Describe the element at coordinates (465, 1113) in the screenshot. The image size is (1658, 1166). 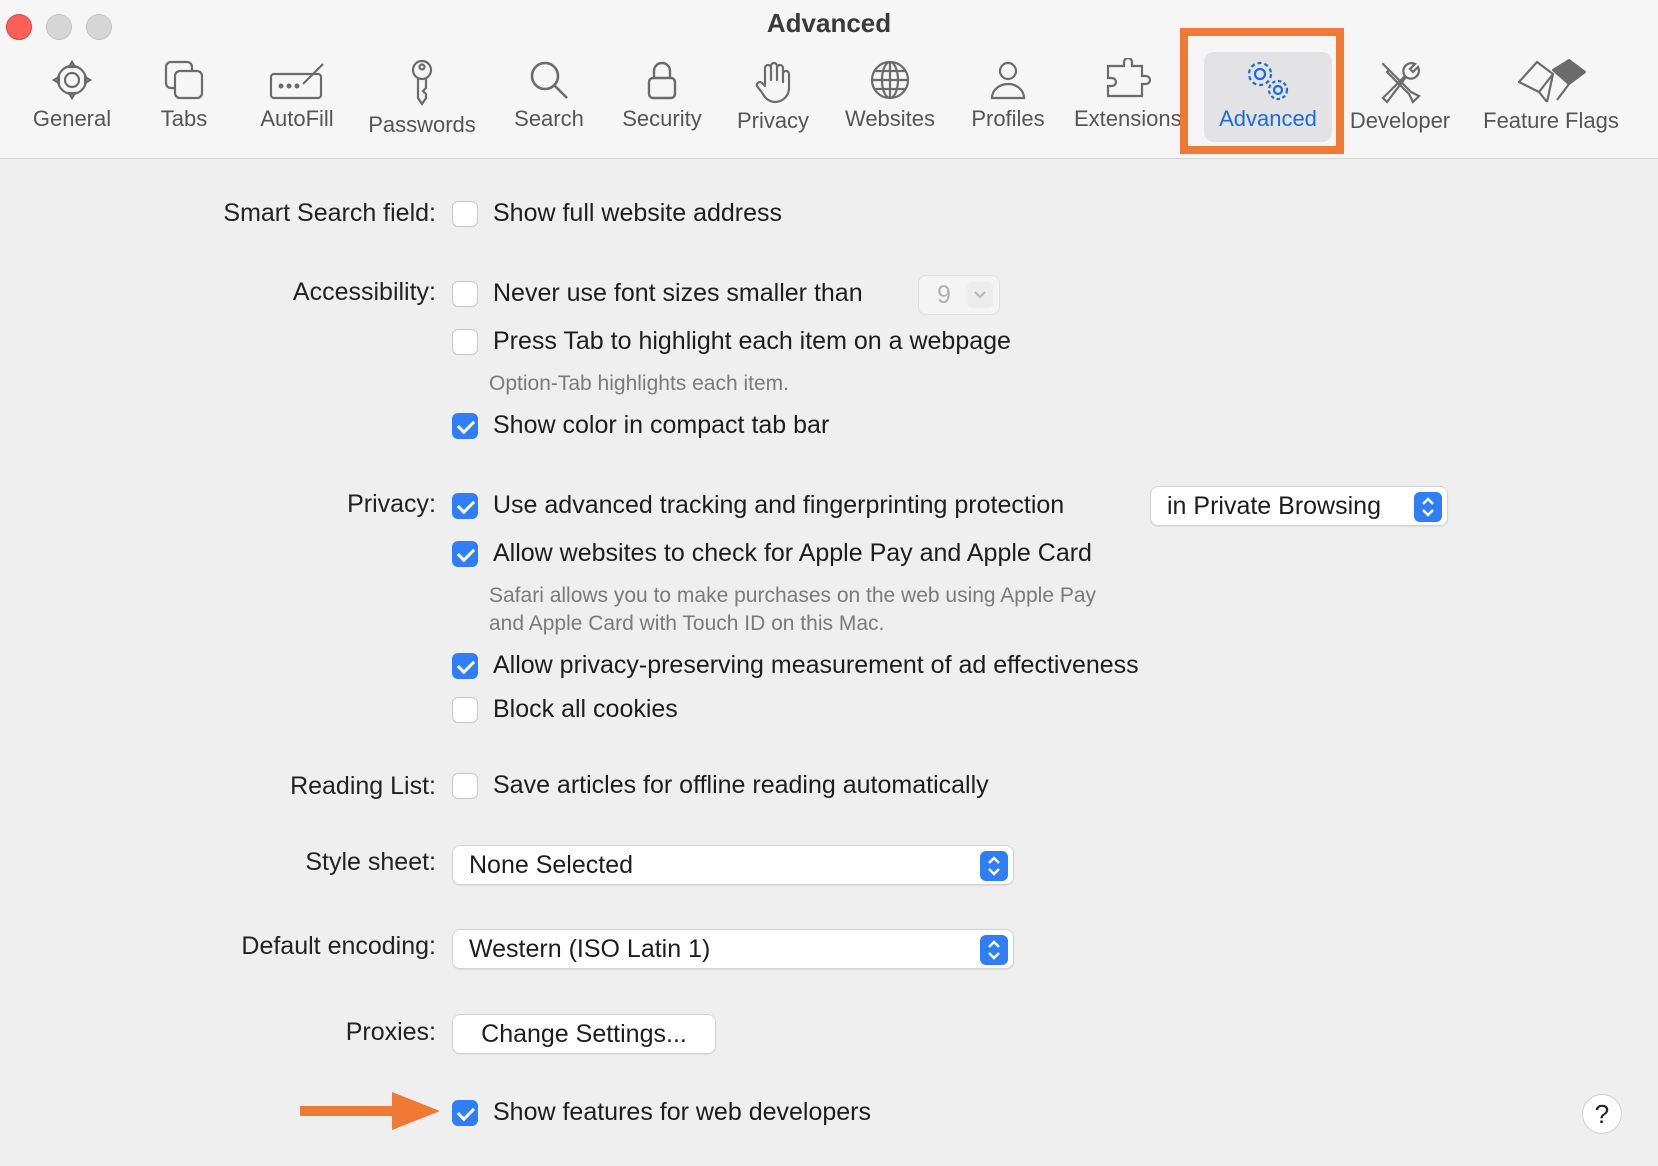
I see `web-developer-features-checkbox` at that location.